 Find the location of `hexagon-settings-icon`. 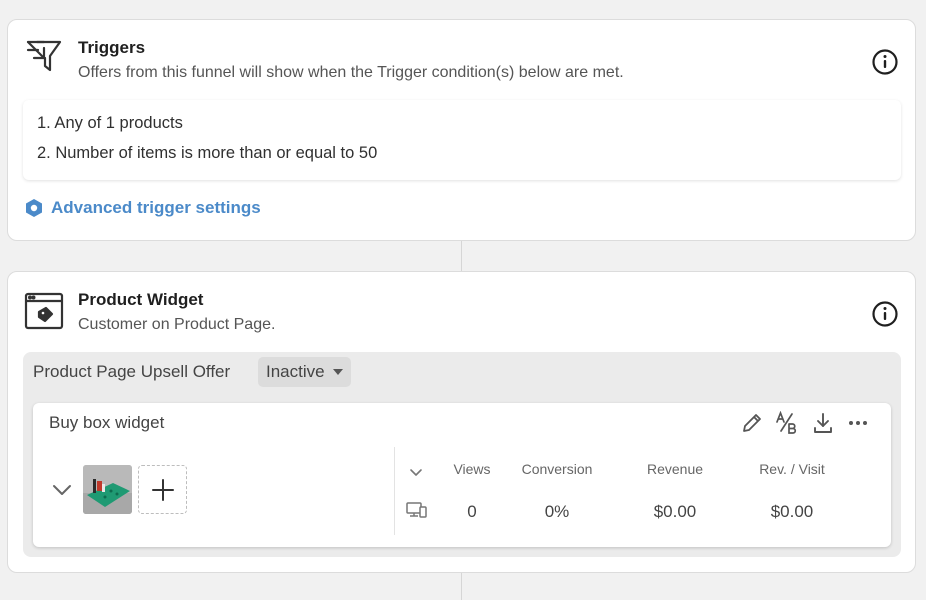

hexagon-settings-icon is located at coordinates (34, 208).